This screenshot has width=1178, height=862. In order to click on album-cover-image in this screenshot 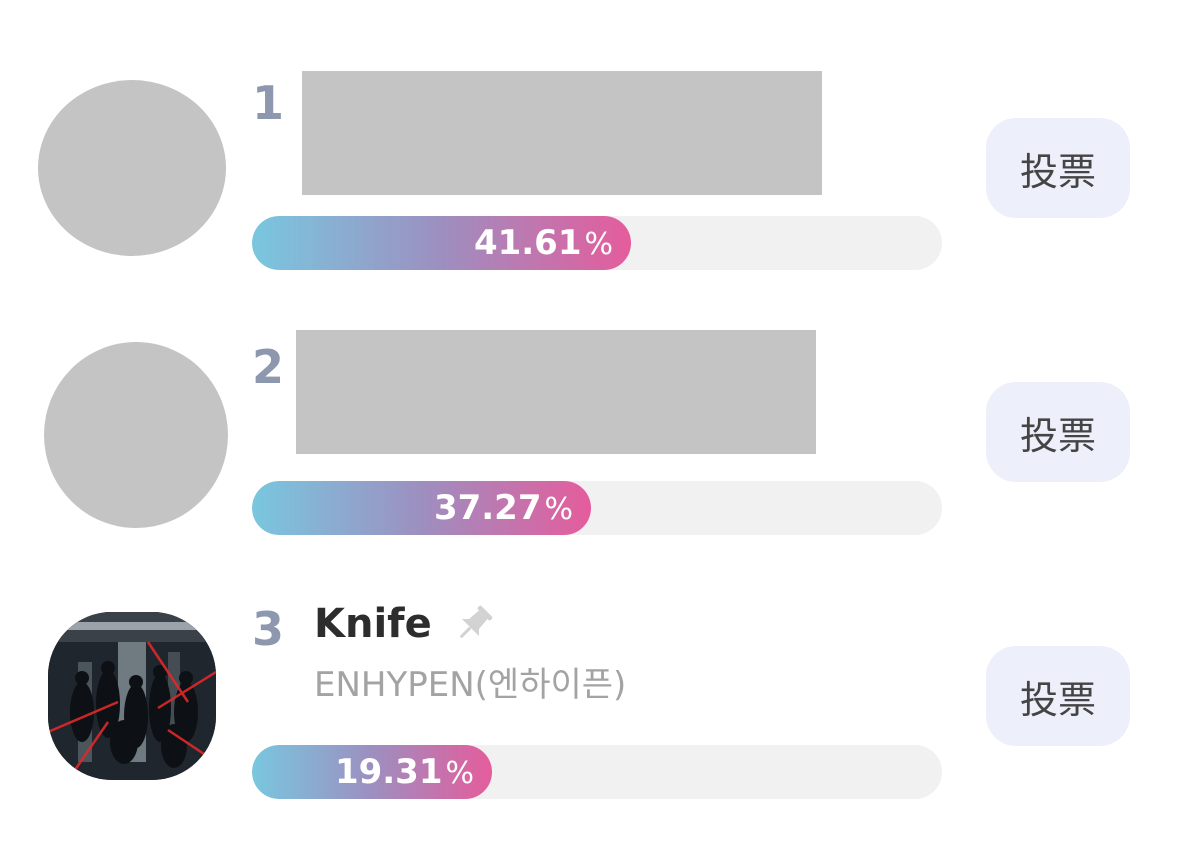, I will do `click(132, 696)`.